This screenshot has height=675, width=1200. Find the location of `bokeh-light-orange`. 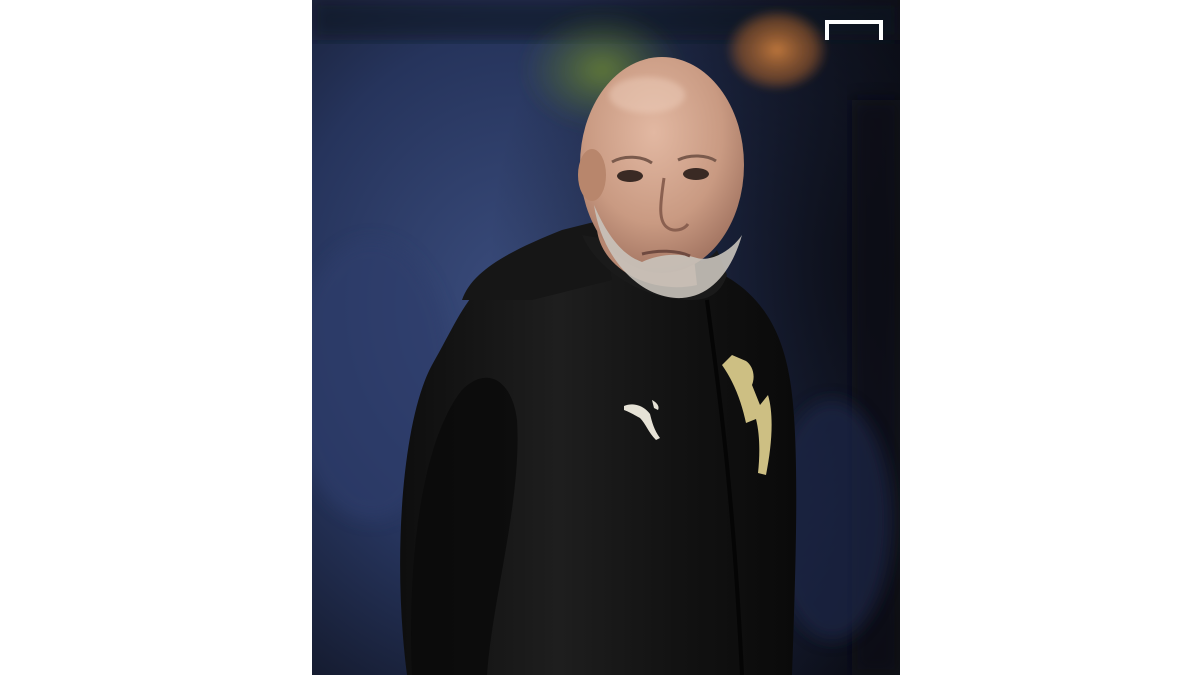

bokeh-light-orange is located at coordinates (777, 50).